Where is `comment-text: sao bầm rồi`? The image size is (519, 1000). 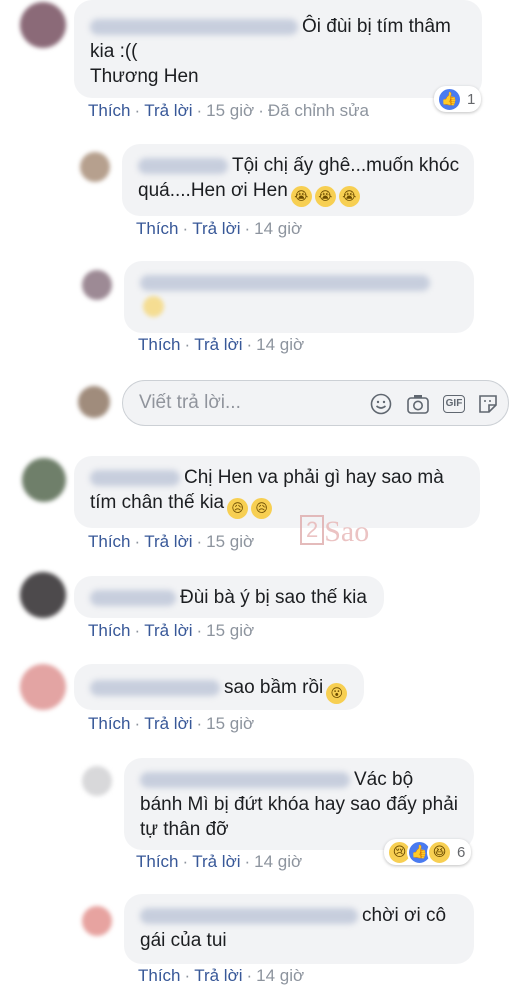 comment-text: sao bầm rồi is located at coordinates (274, 687).